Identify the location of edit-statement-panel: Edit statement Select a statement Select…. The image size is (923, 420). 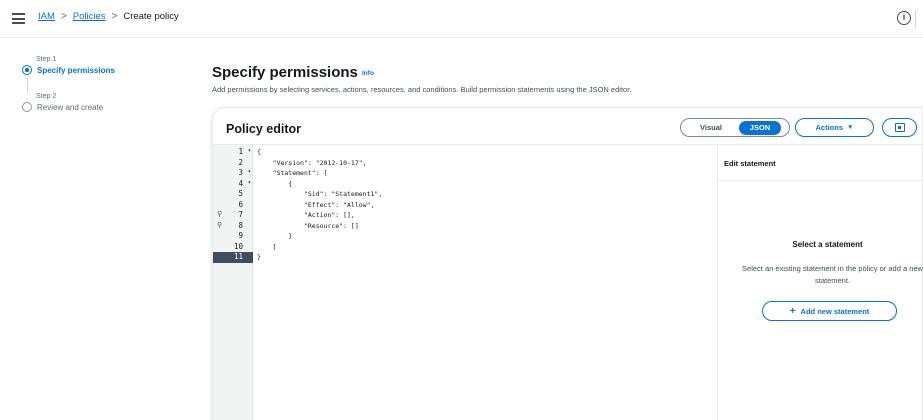
(820, 282).